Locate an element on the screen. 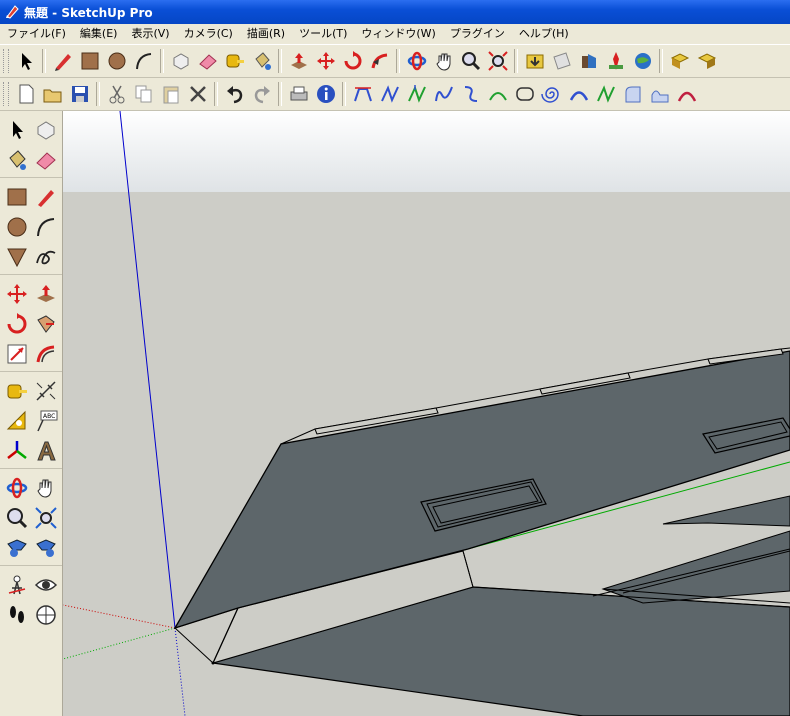 This screenshot has width=790, height=716. cut-icon is located at coordinates (116, 94).